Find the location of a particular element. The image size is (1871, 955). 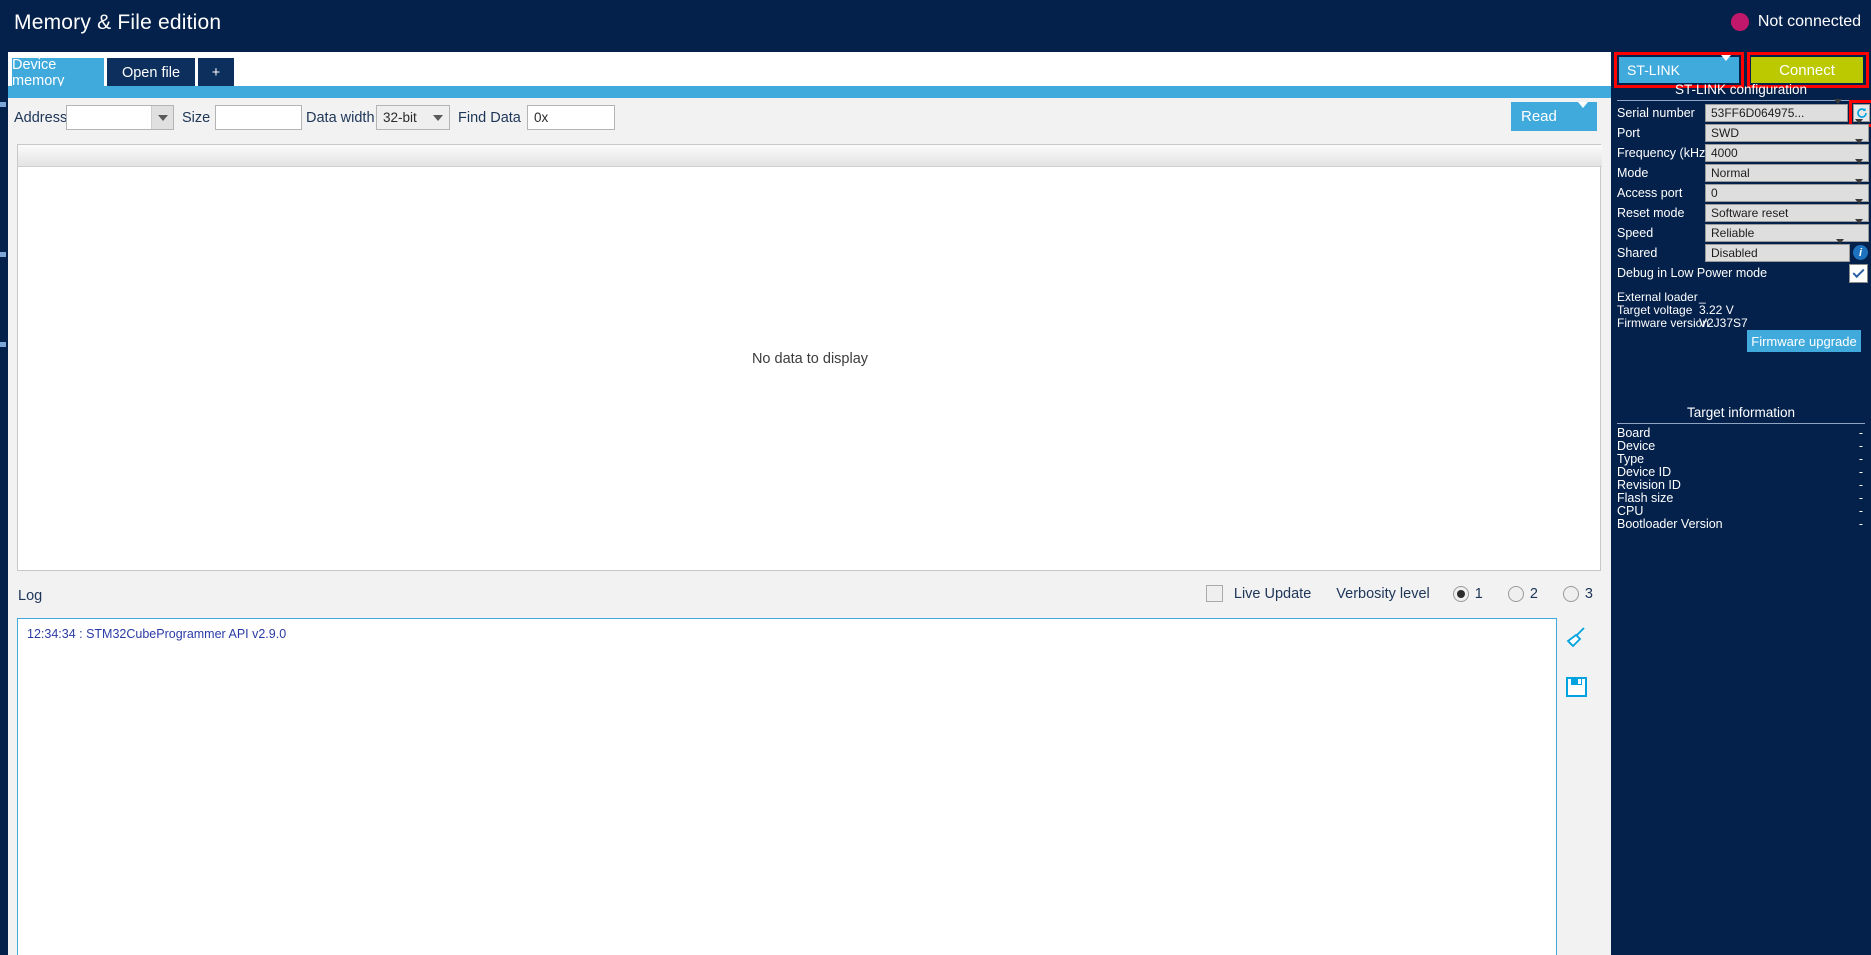

info-value: V2J37S7 is located at coordinates (1723, 323).